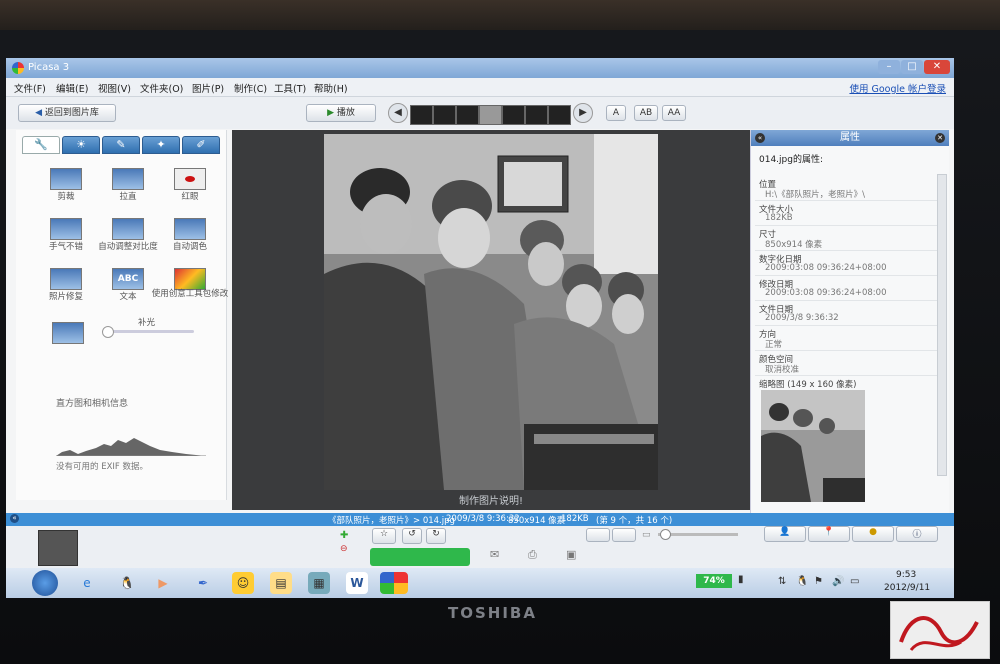 This screenshot has width=1000, height=664. I want to click on menu-file: 文件(F), so click(30, 88).